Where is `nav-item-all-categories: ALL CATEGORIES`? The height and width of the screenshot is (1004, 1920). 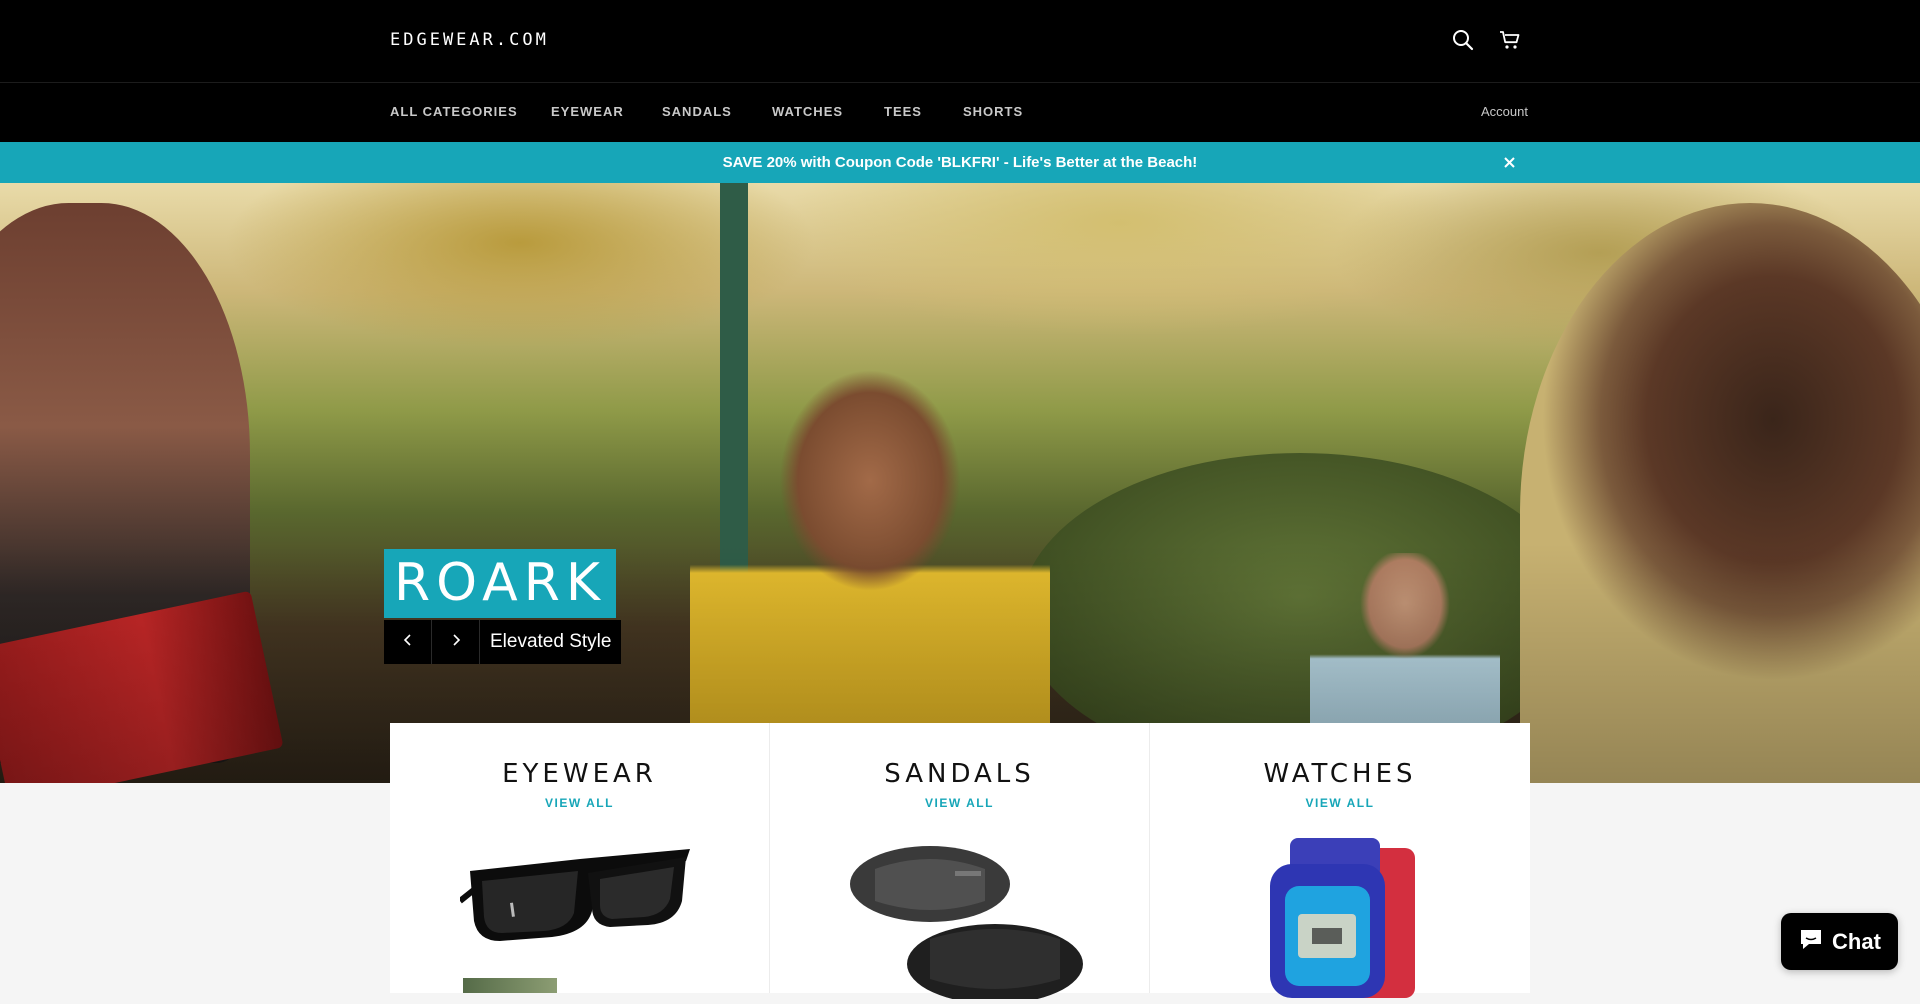
nav-item-all-categories: ALL CATEGORIES is located at coordinates (454, 111).